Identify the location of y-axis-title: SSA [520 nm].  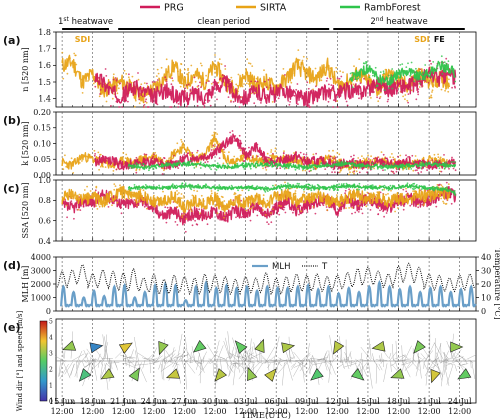
(25, 211).